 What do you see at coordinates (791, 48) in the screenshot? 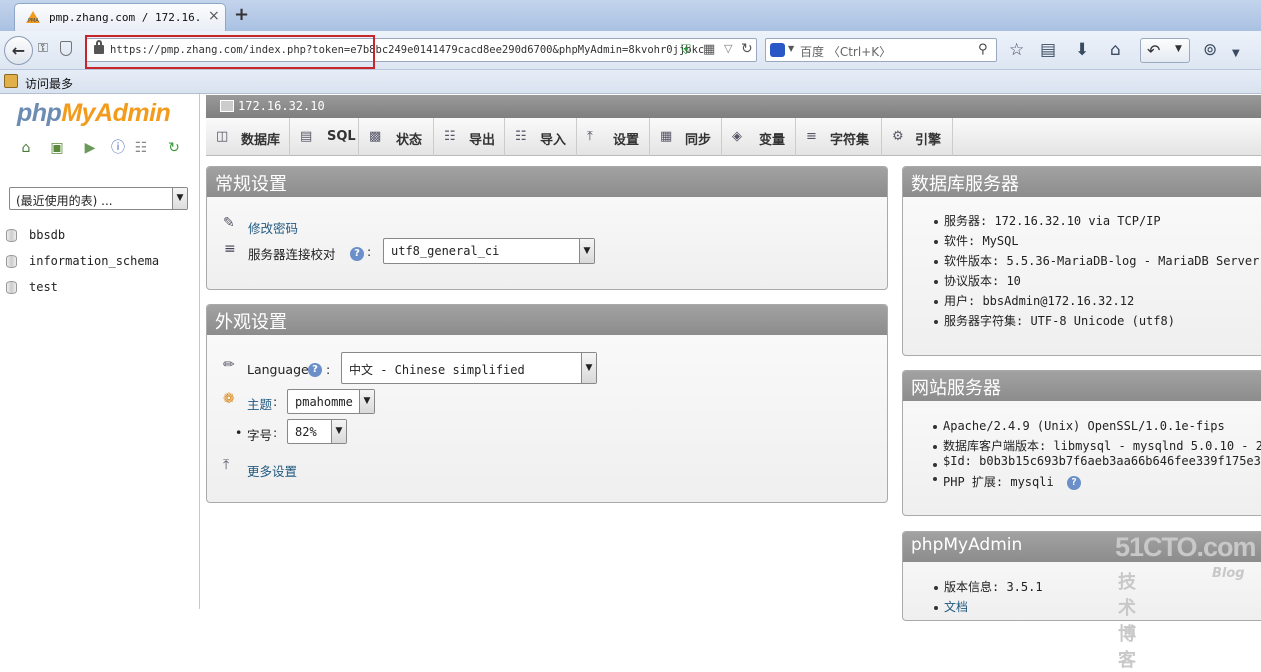
I see `search-engine-dropdown-icon: ▼` at bounding box center [791, 48].